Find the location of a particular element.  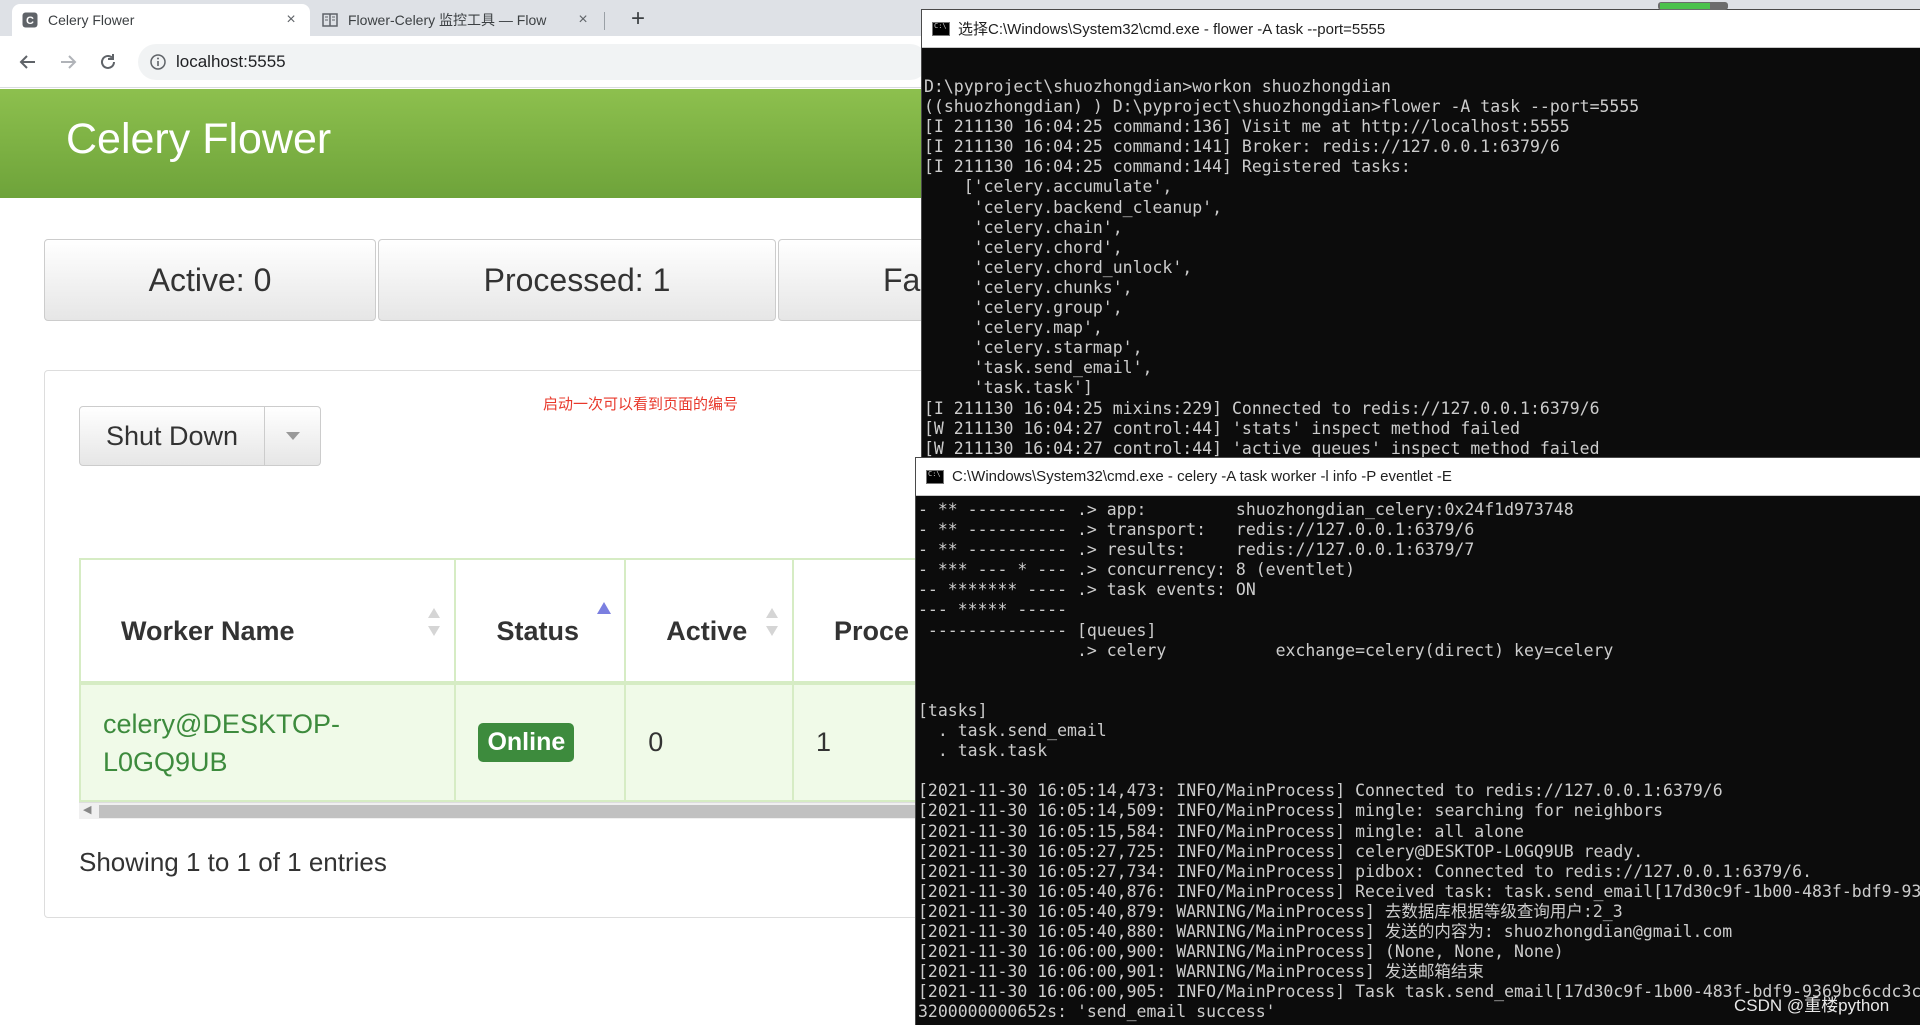

forward-button is located at coordinates (68, 62).